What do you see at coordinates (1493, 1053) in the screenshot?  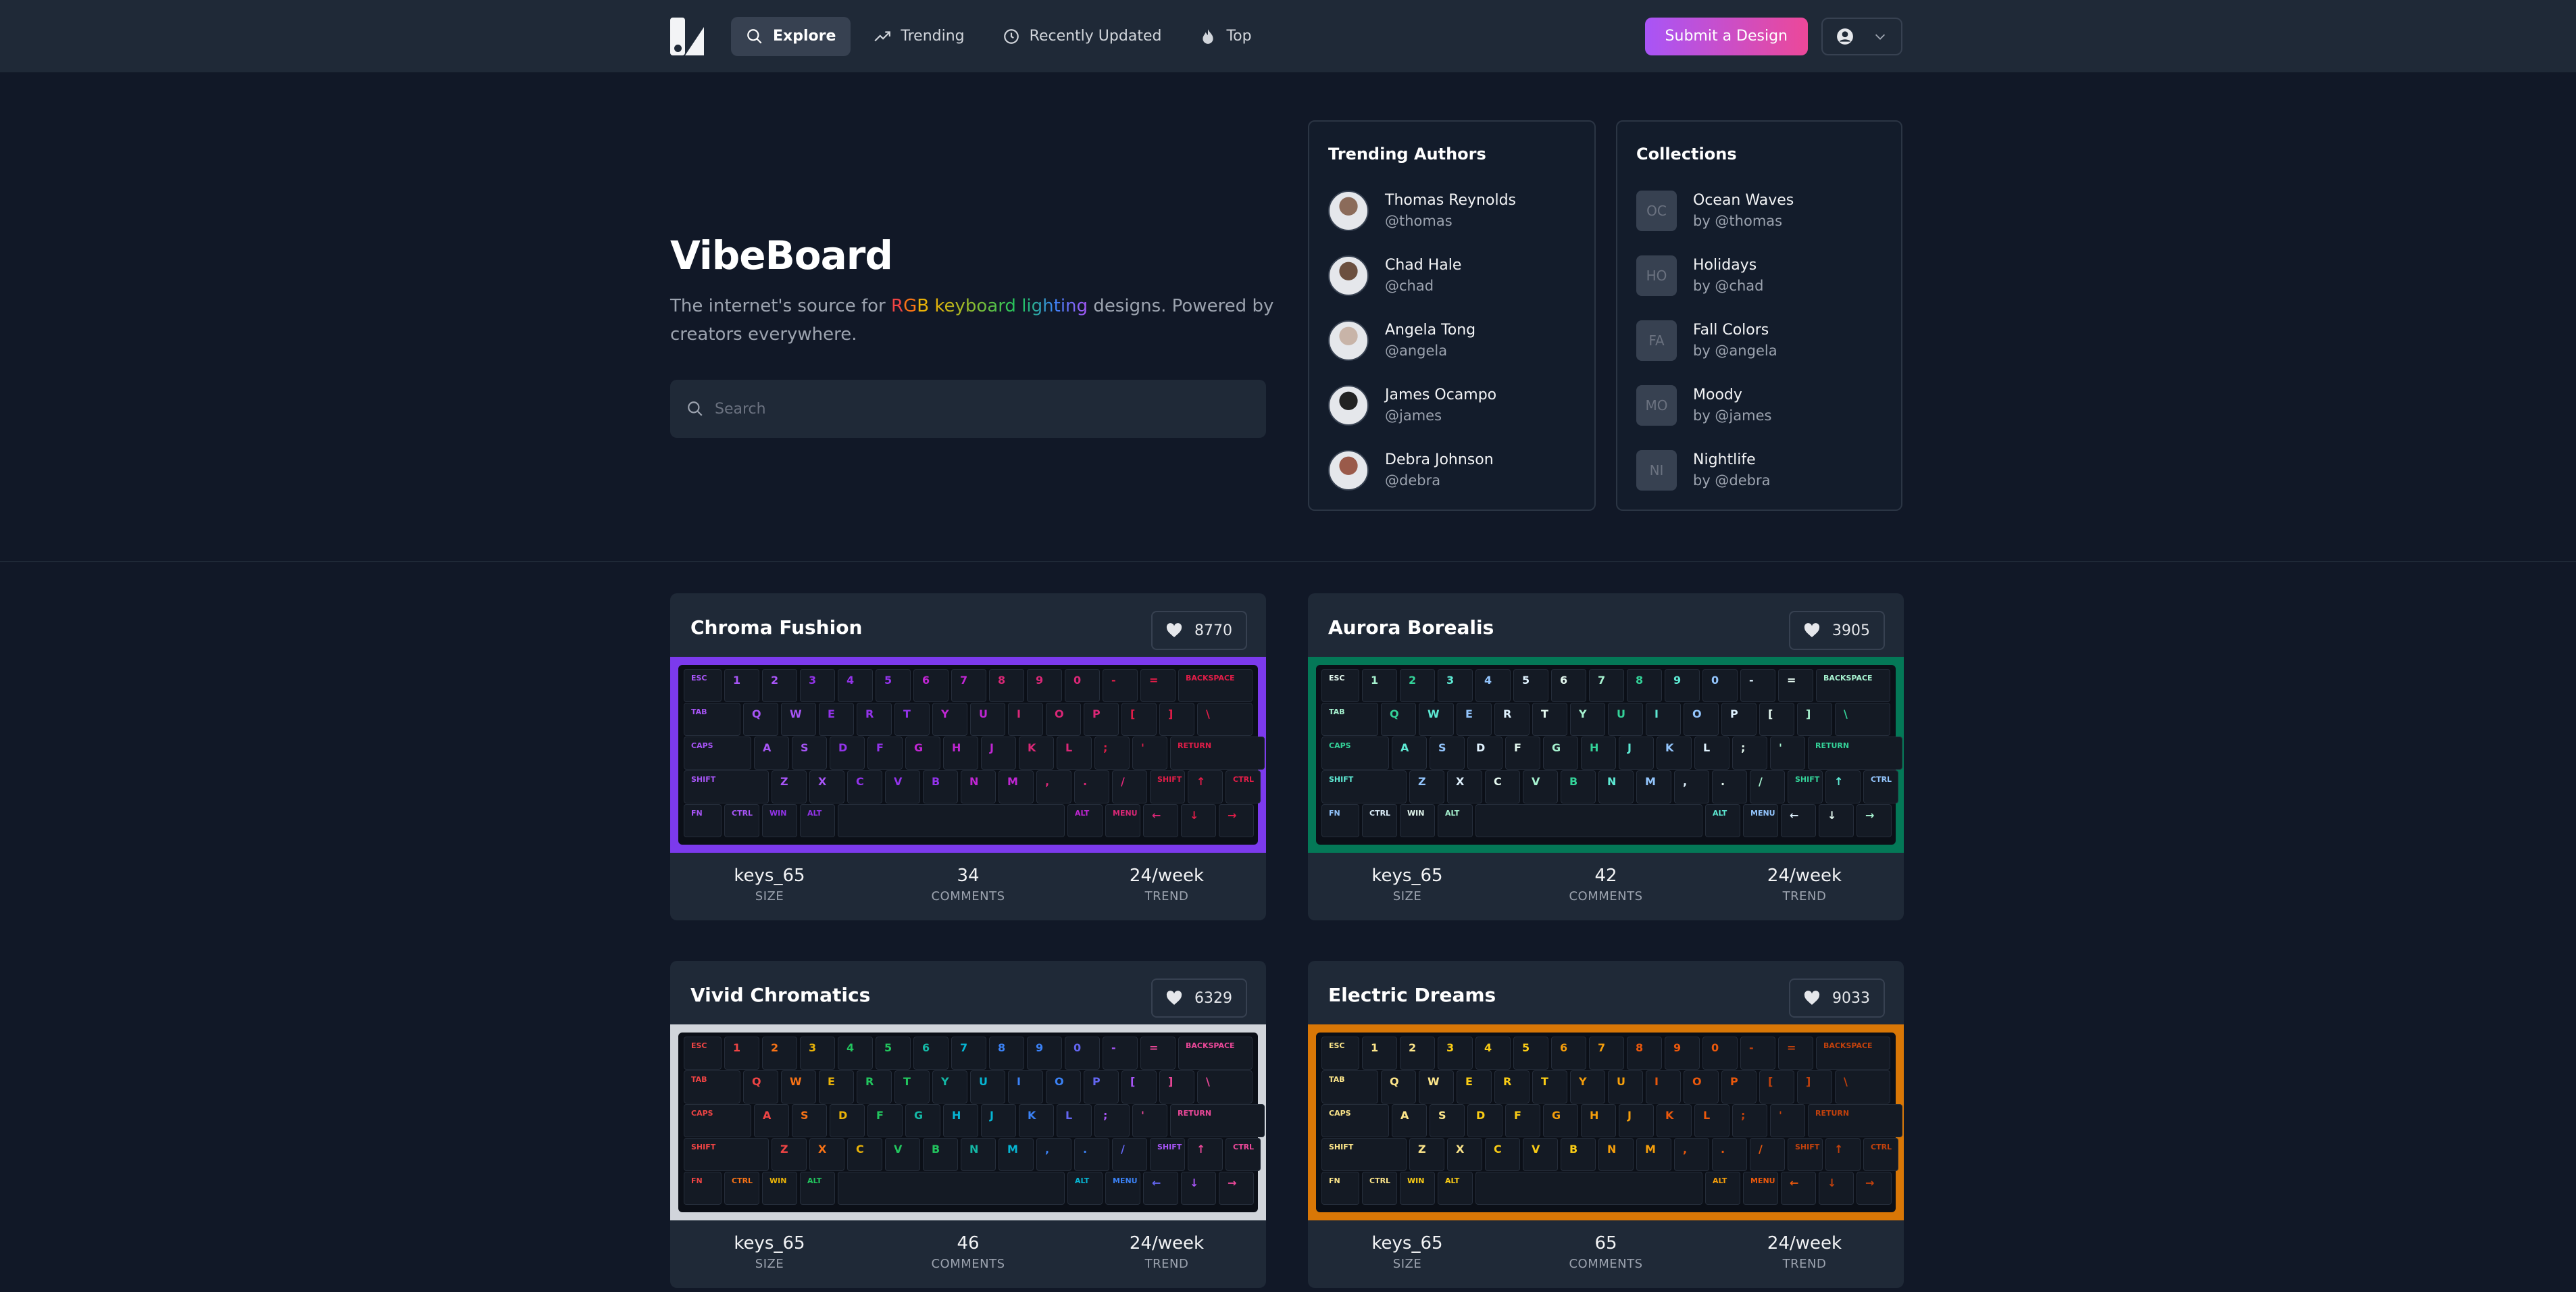 I see `keyboard-key: 4` at bounding box center [1493, 1053].